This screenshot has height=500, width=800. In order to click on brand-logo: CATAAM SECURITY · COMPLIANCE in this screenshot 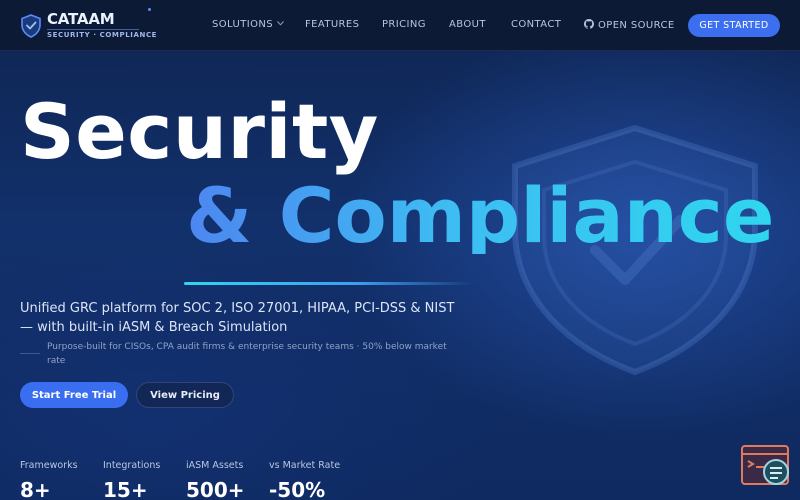, I will do `click(88, 26)`.